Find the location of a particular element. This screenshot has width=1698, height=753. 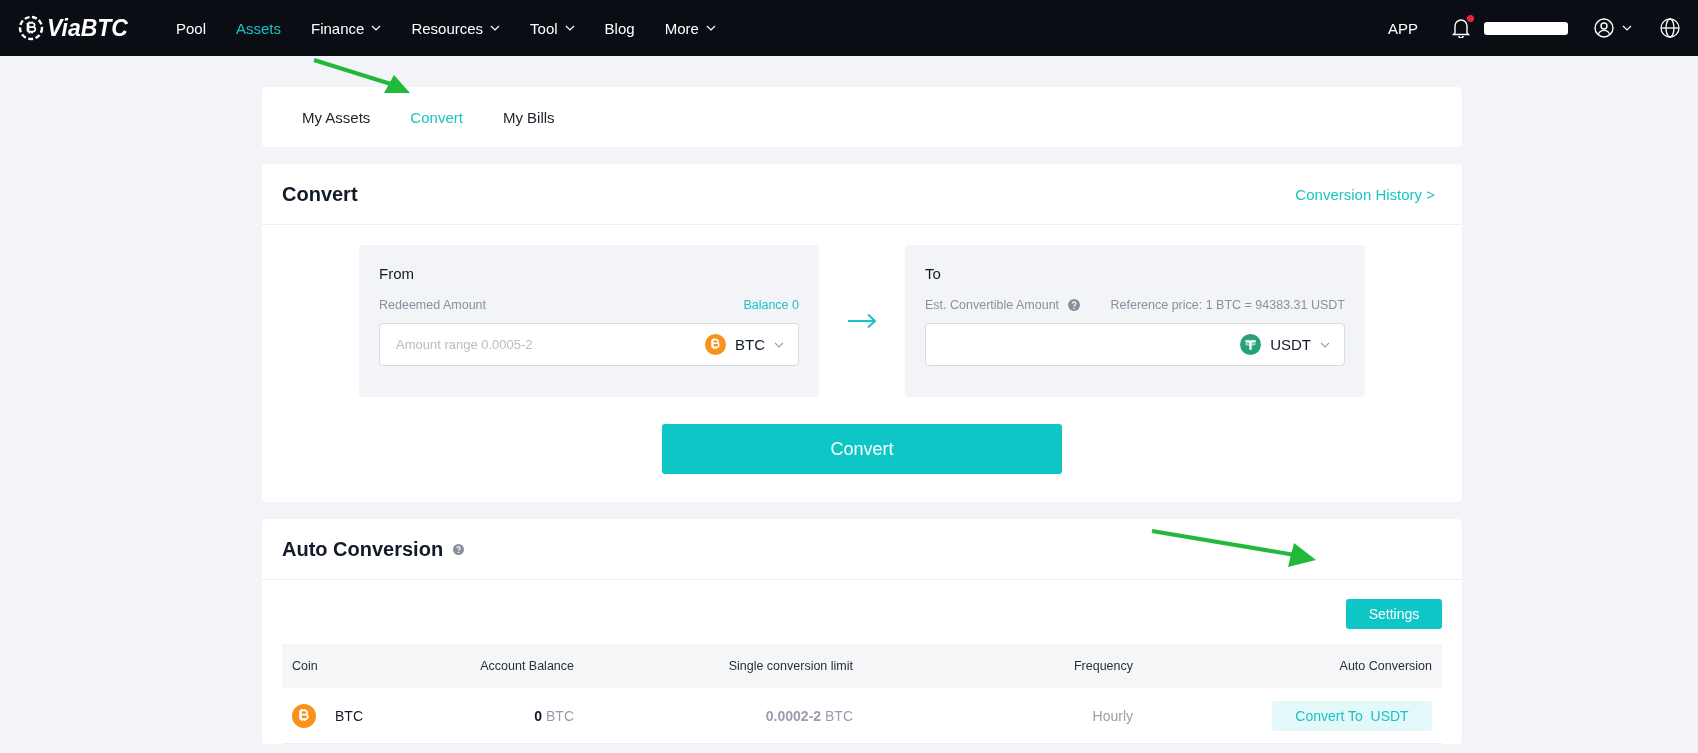

converted-amount-field: USDT is located at coordinates (1135, 344).